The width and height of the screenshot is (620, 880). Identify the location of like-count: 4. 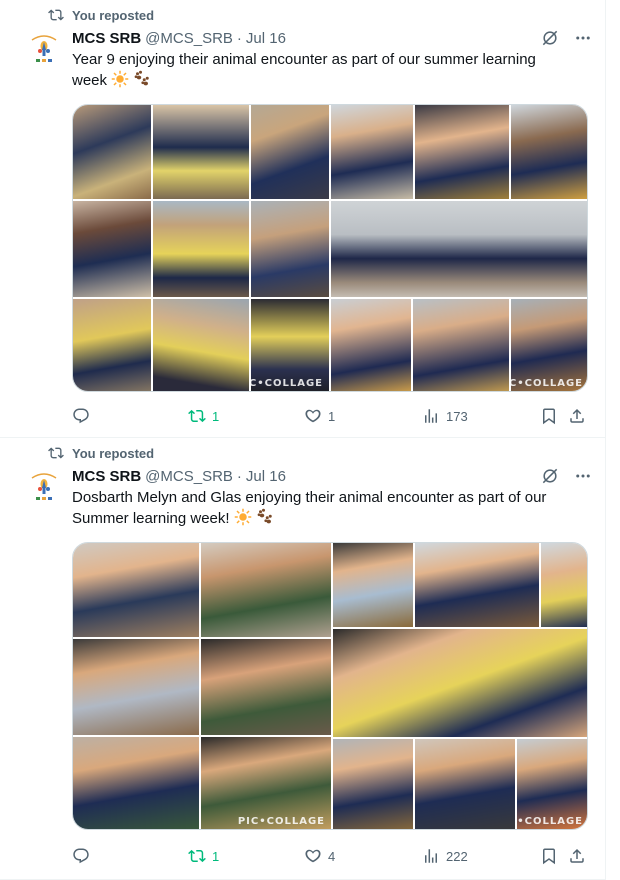
(332, 856).